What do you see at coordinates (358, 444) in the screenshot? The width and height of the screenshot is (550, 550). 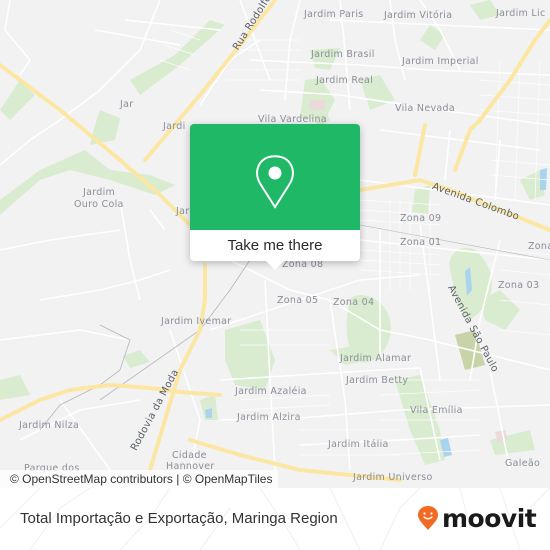 I see `place-label: Jardim Itália` at bounding box center [358, 444].